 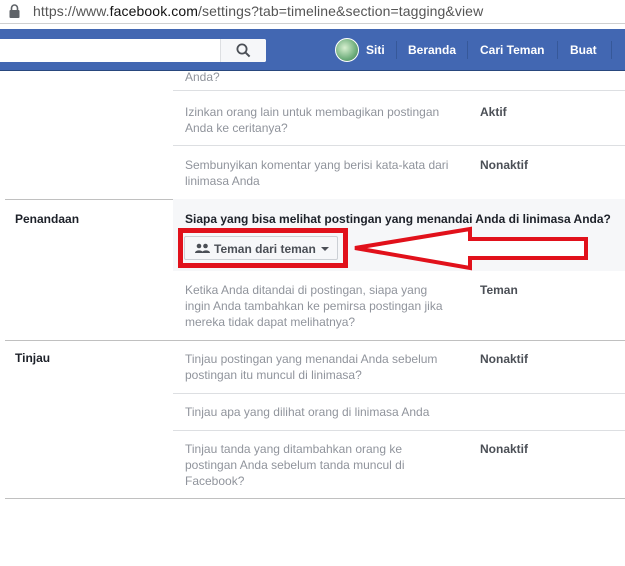 I want to click on setting-tag-audience-value: Teman, so click(x=499, y=290).